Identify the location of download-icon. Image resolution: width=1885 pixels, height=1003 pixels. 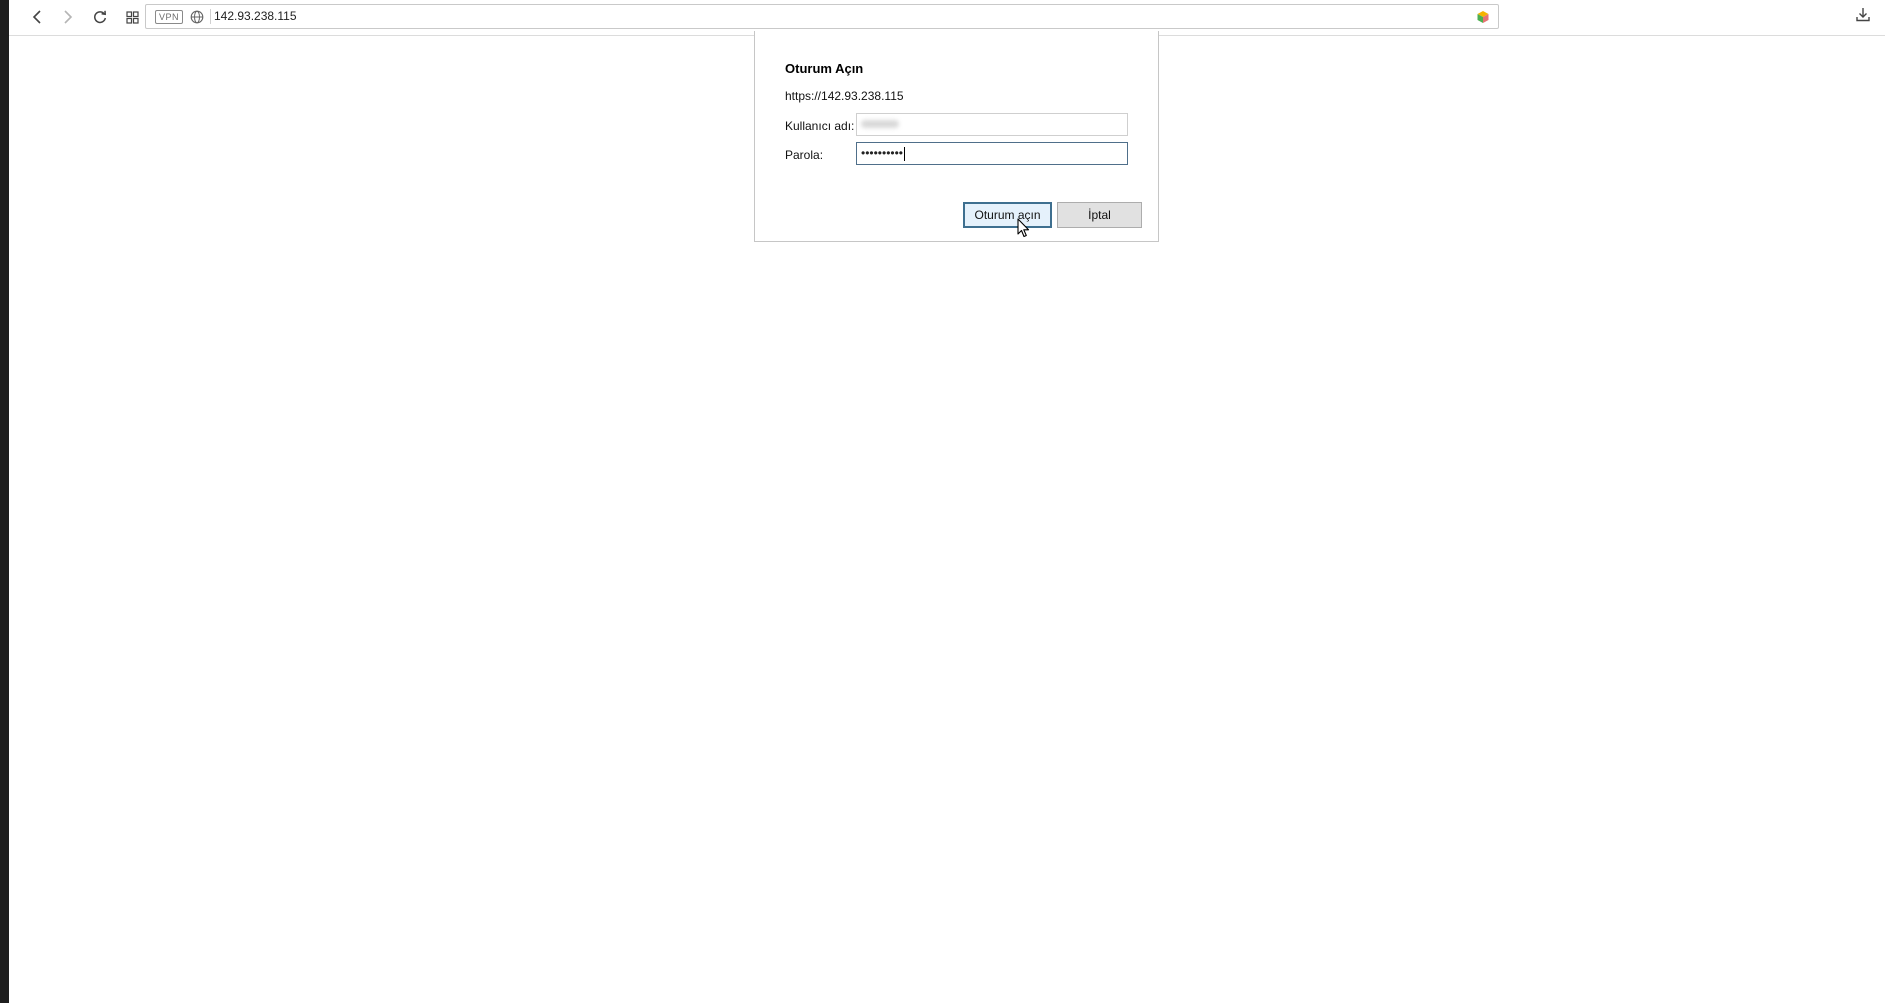
(1863, 17).